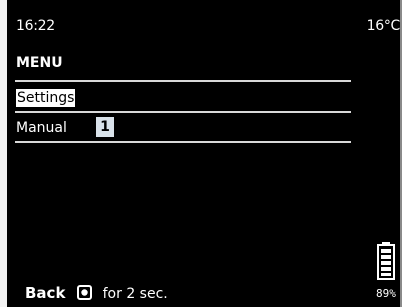 The width and height of the screenshot is (402, 307). Describe the element at coordinates (386, 293) in the screenshot. I see `battery-percent: 89%` at that location.